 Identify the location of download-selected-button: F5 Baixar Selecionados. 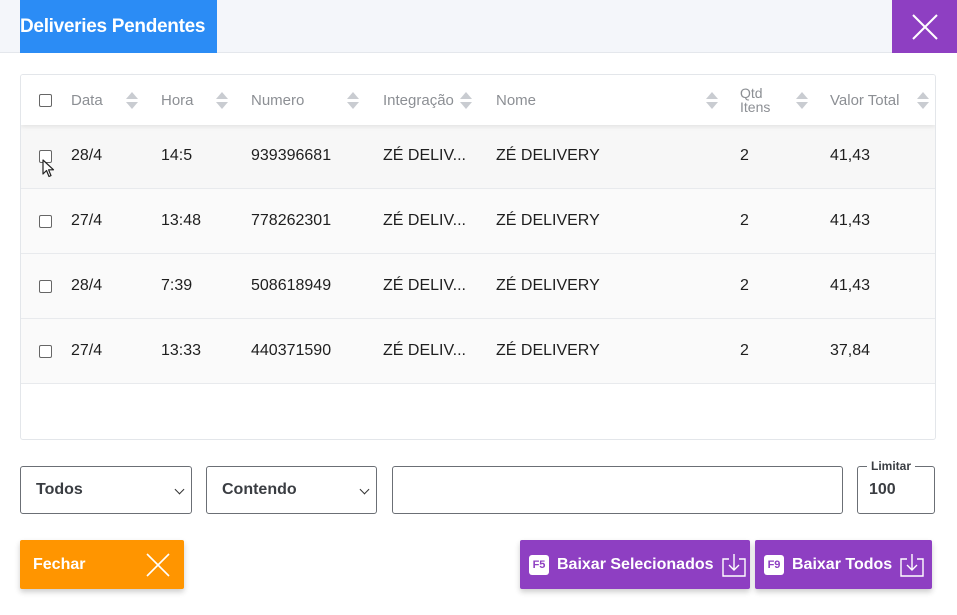
(635, 564).